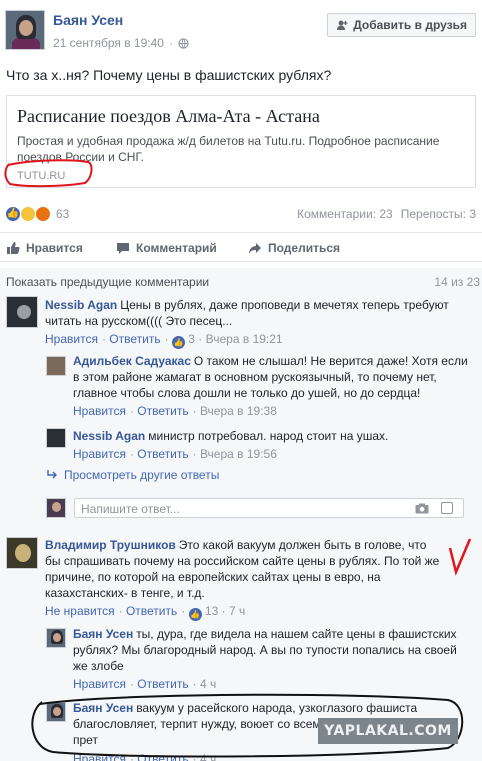 The height and width of the screenshot is (761, 482). Describe the element at coordinates (191, 339) in the screenshot. I see `comment-like-count: 3` at that location.